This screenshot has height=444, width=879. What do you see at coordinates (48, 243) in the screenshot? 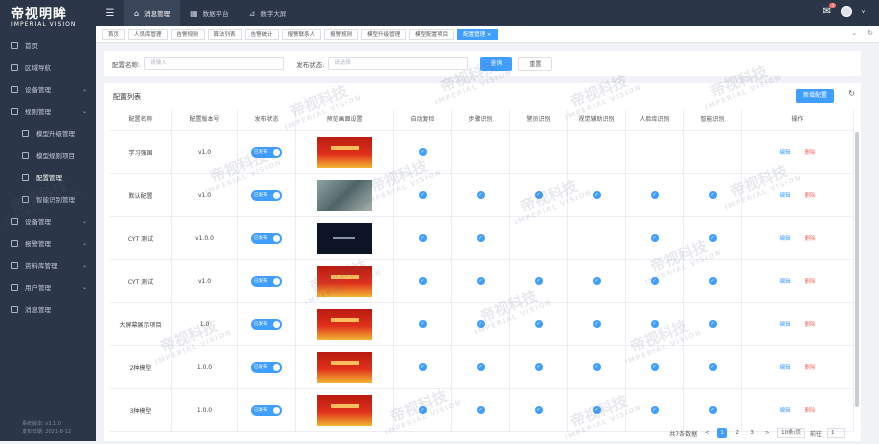
I see `sidebar-item-alarm: 报警管理 ⌄` at bounding box center [48, 243].